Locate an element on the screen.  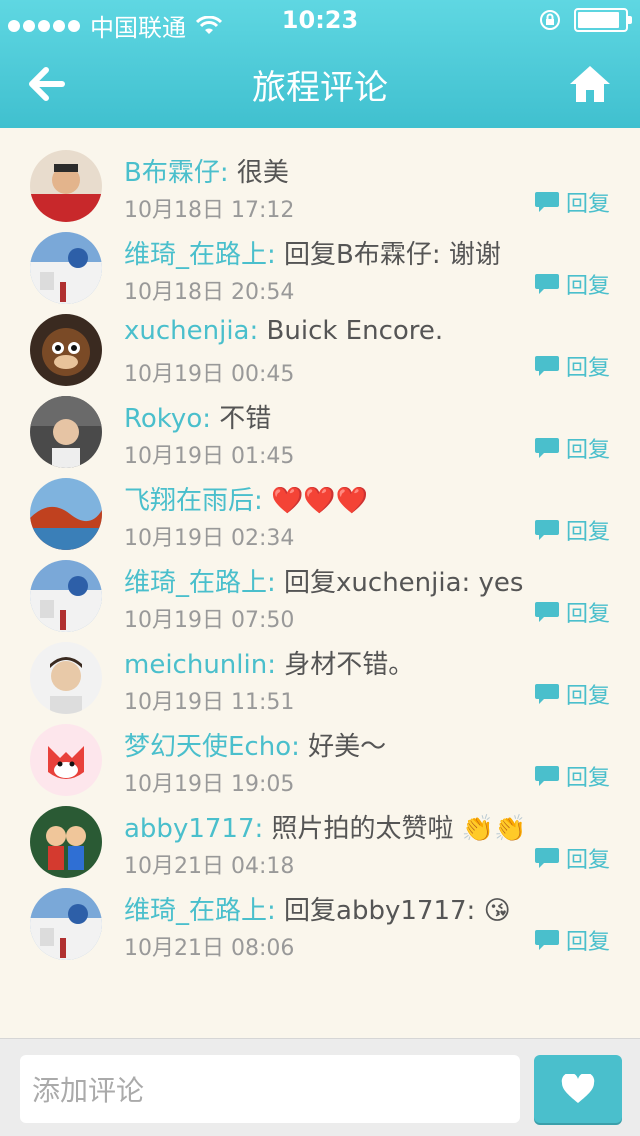
comment-line: 维琦_在路上: 回复B布霖仔: 谢谢 is located at coordinates (312, 252).